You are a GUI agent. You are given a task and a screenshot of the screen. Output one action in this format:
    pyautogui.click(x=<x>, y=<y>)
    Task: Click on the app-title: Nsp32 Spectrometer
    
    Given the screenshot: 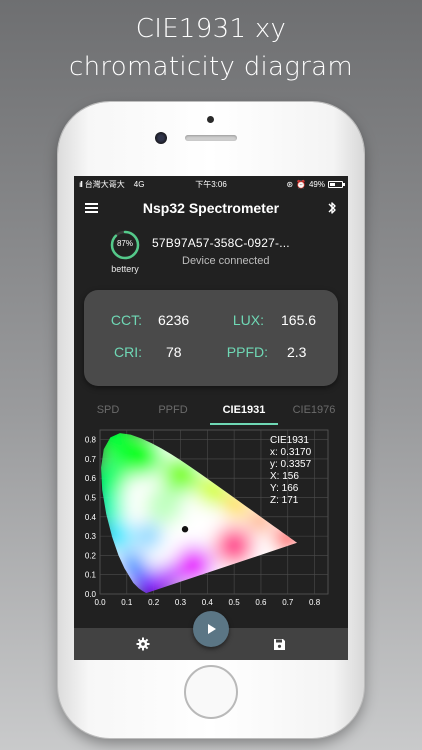 What is the action you would take?
    pyautogui.click(x=211, y=208)
    